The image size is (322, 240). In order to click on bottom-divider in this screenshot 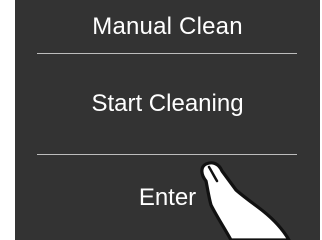, I will do `click(167, 154)`.